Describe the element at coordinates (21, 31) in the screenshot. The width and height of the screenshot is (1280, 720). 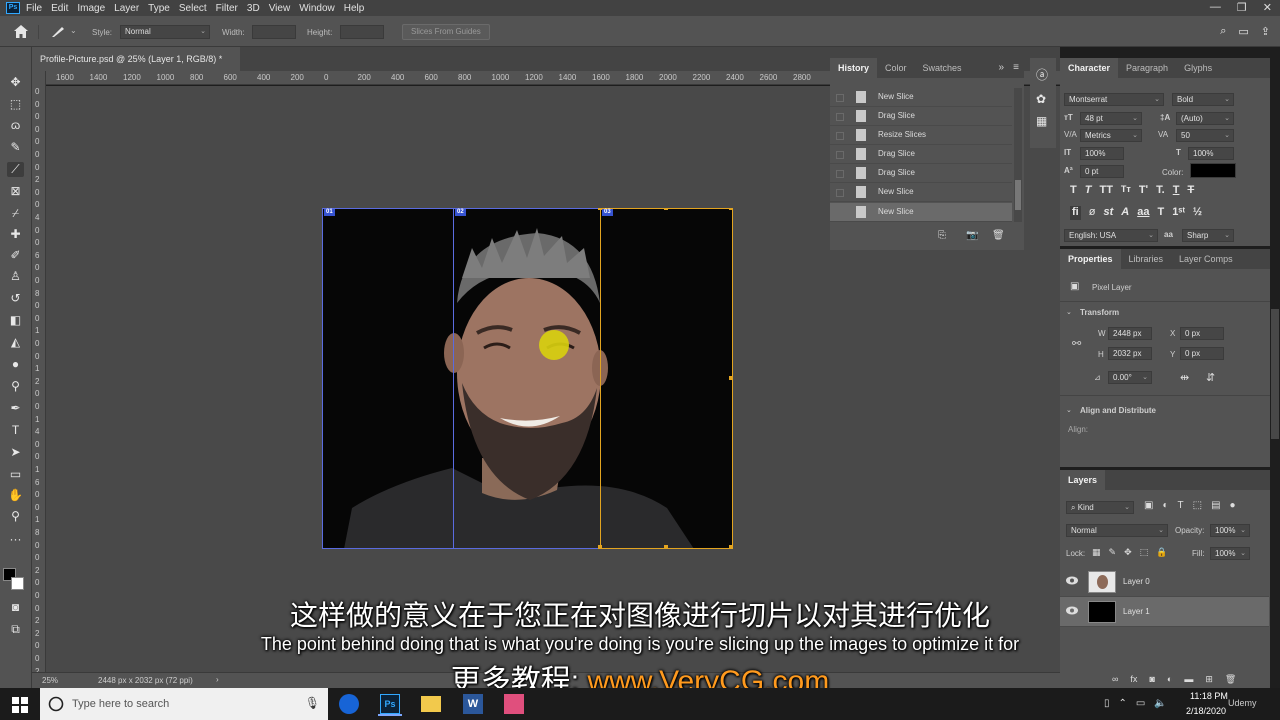
I see `home-icon` at that location.